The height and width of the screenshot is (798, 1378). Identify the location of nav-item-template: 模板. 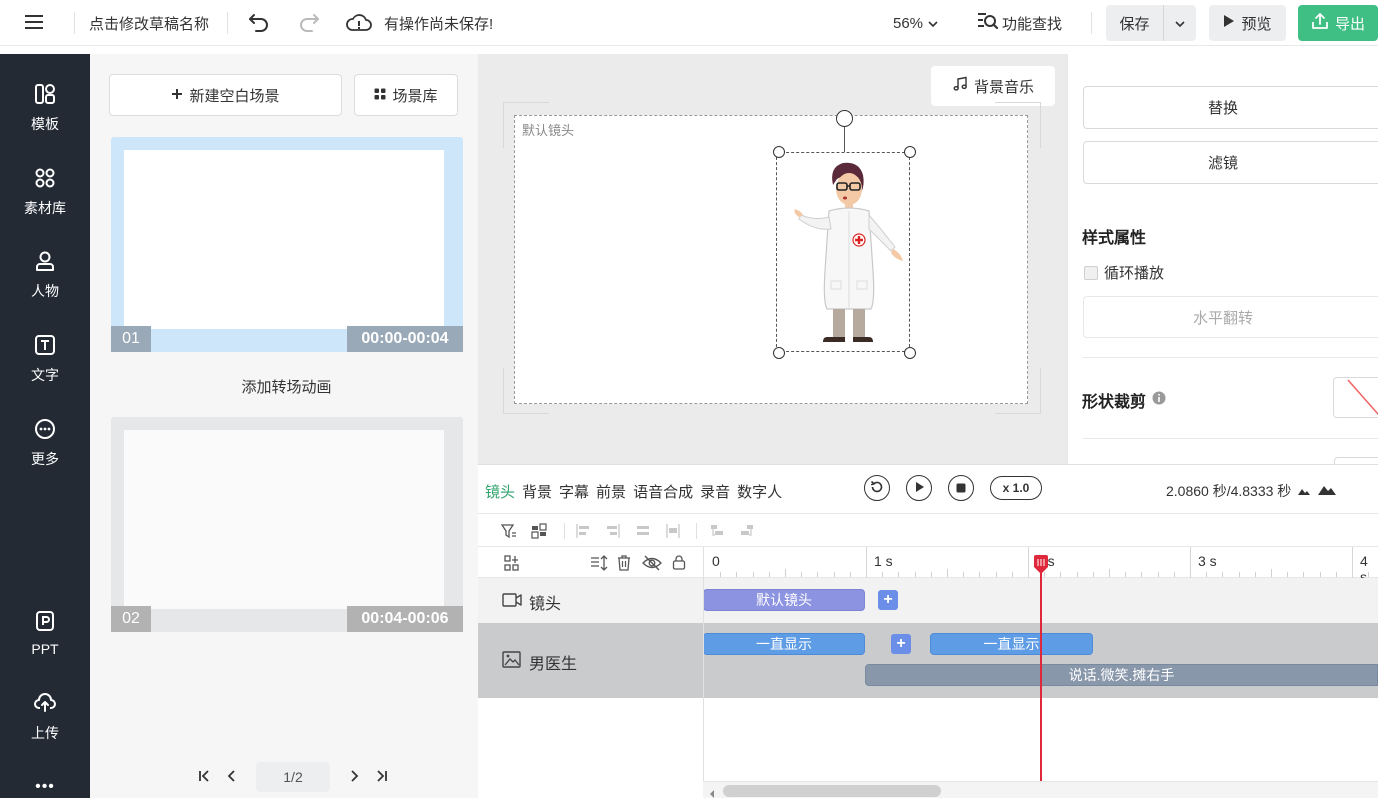
(45, 108).